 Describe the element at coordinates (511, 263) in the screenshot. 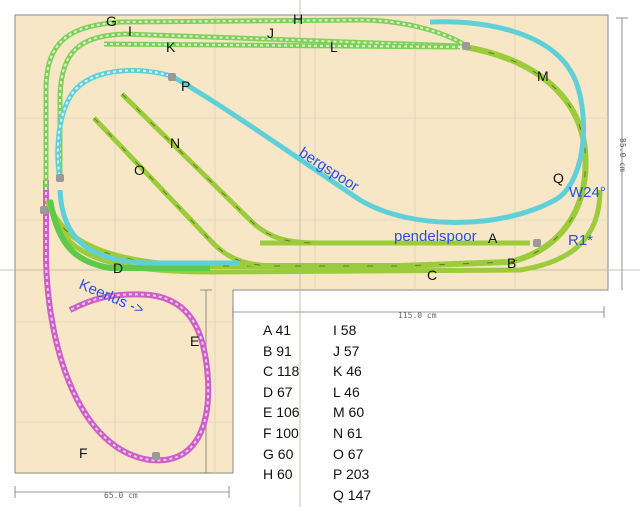

I see `track-label-b: B` at that location.